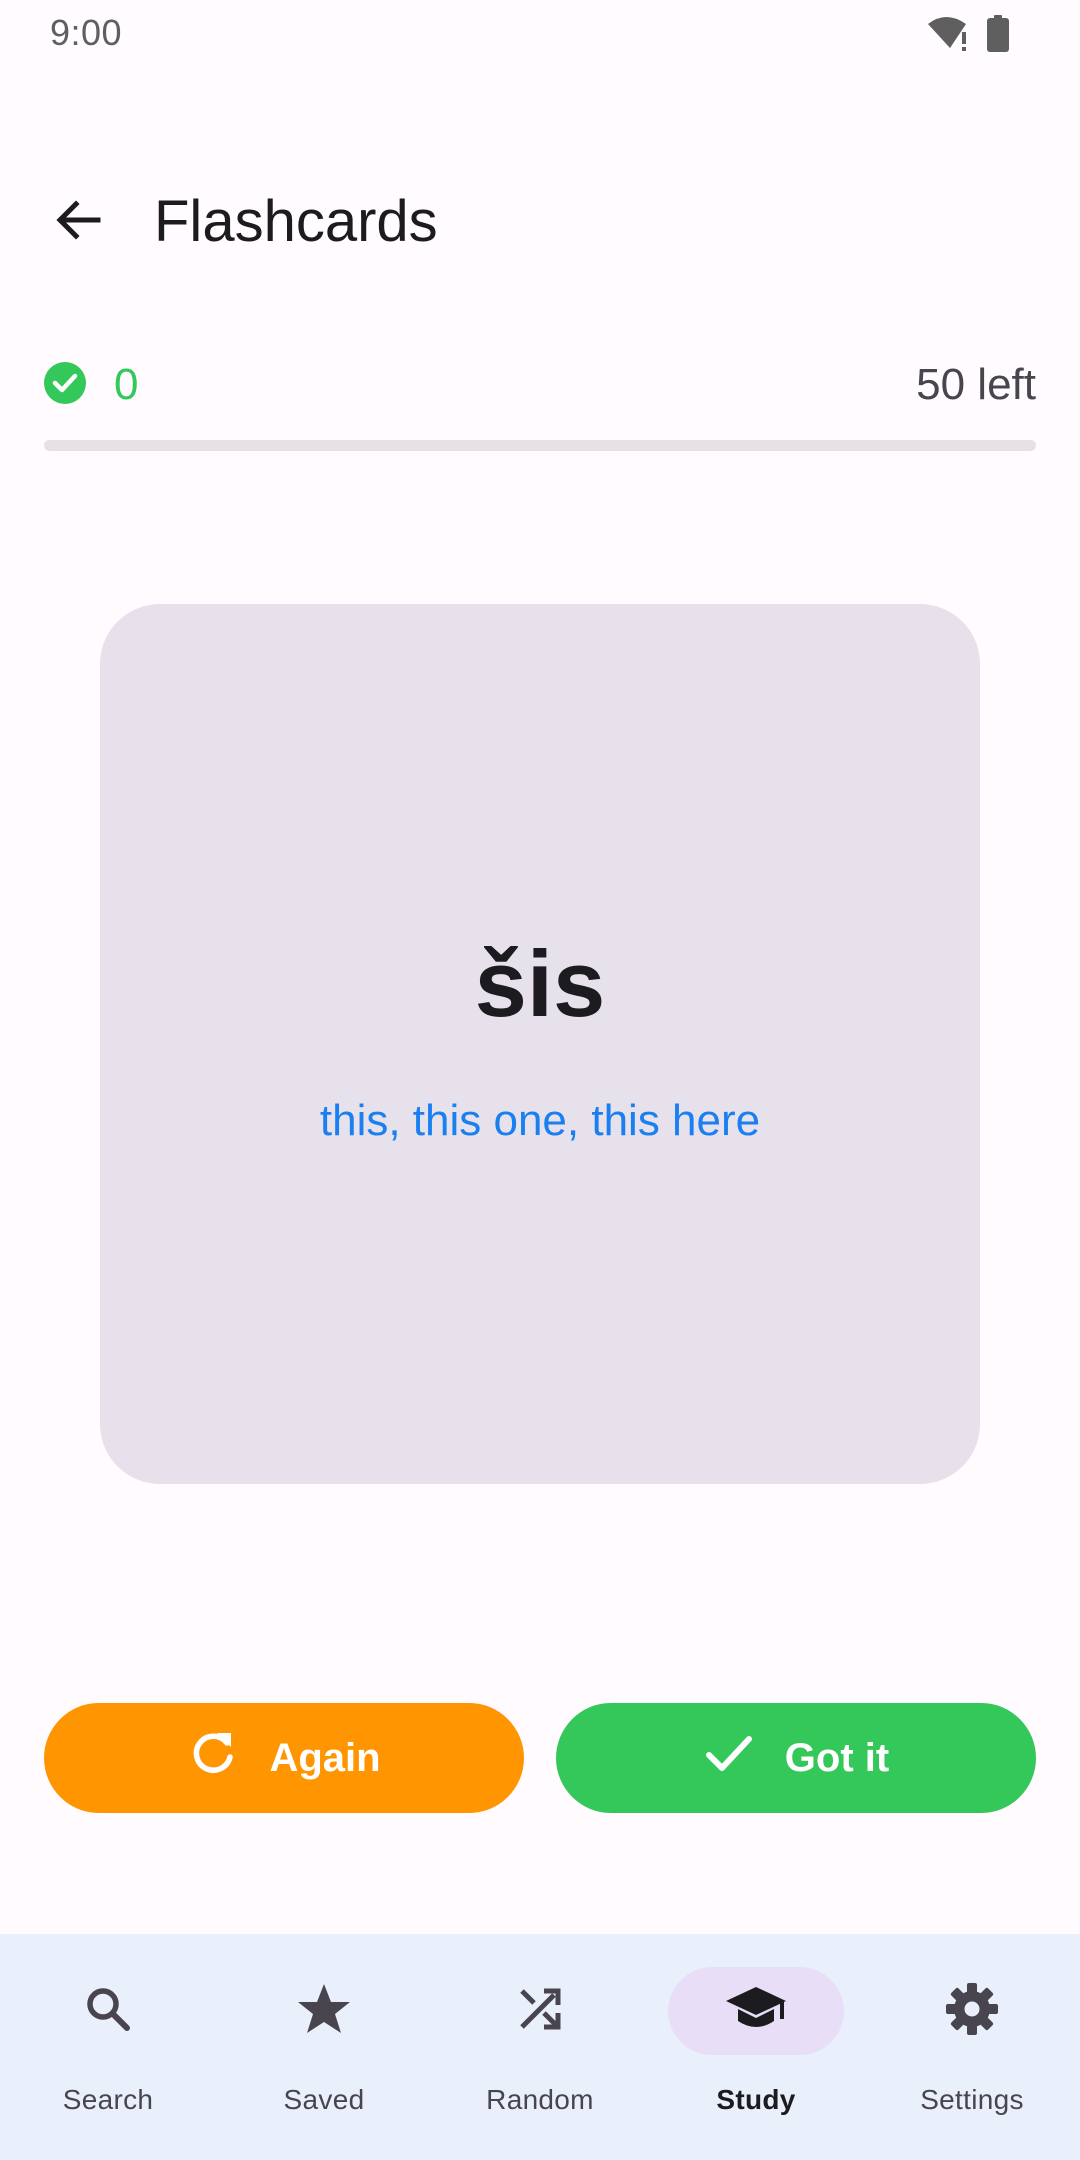 This screenshot has width=1080, height=2160. I want to click on star-icon, so click(324, 2011).